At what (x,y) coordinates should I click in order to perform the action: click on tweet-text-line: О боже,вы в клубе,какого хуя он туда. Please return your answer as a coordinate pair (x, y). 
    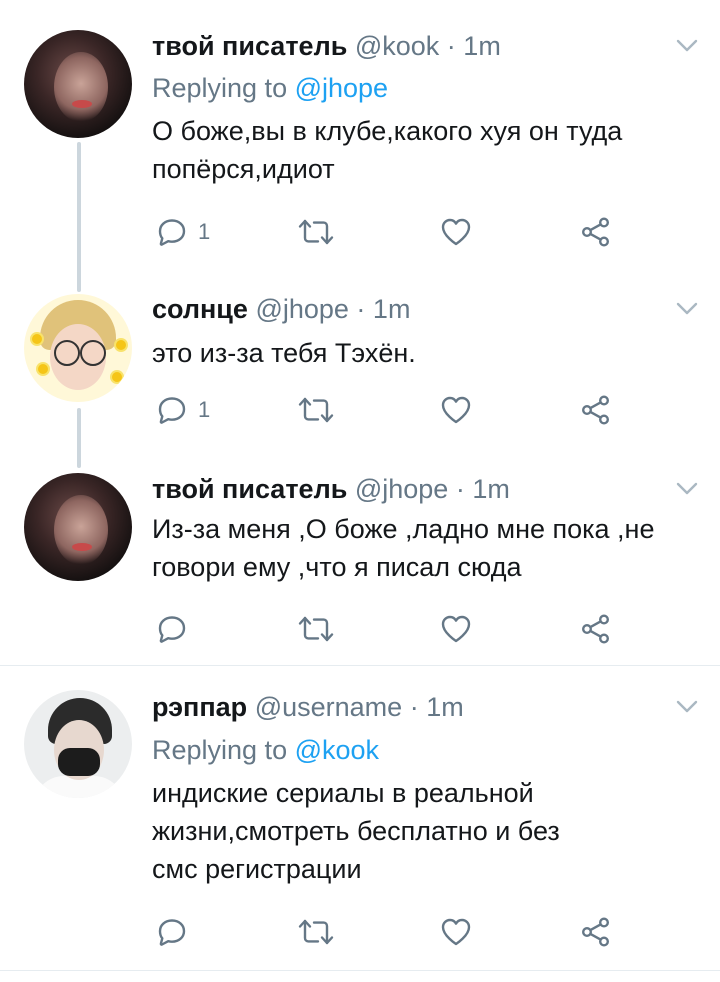
    Looking at the image, I should click on (387, 131).